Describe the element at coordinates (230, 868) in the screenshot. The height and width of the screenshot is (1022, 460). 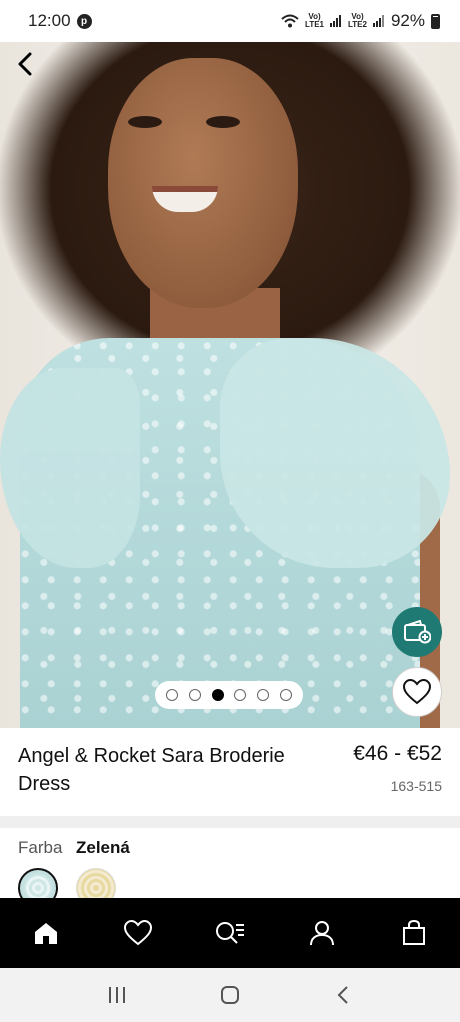
I see `color-selector: Farba Zelená` at that location.